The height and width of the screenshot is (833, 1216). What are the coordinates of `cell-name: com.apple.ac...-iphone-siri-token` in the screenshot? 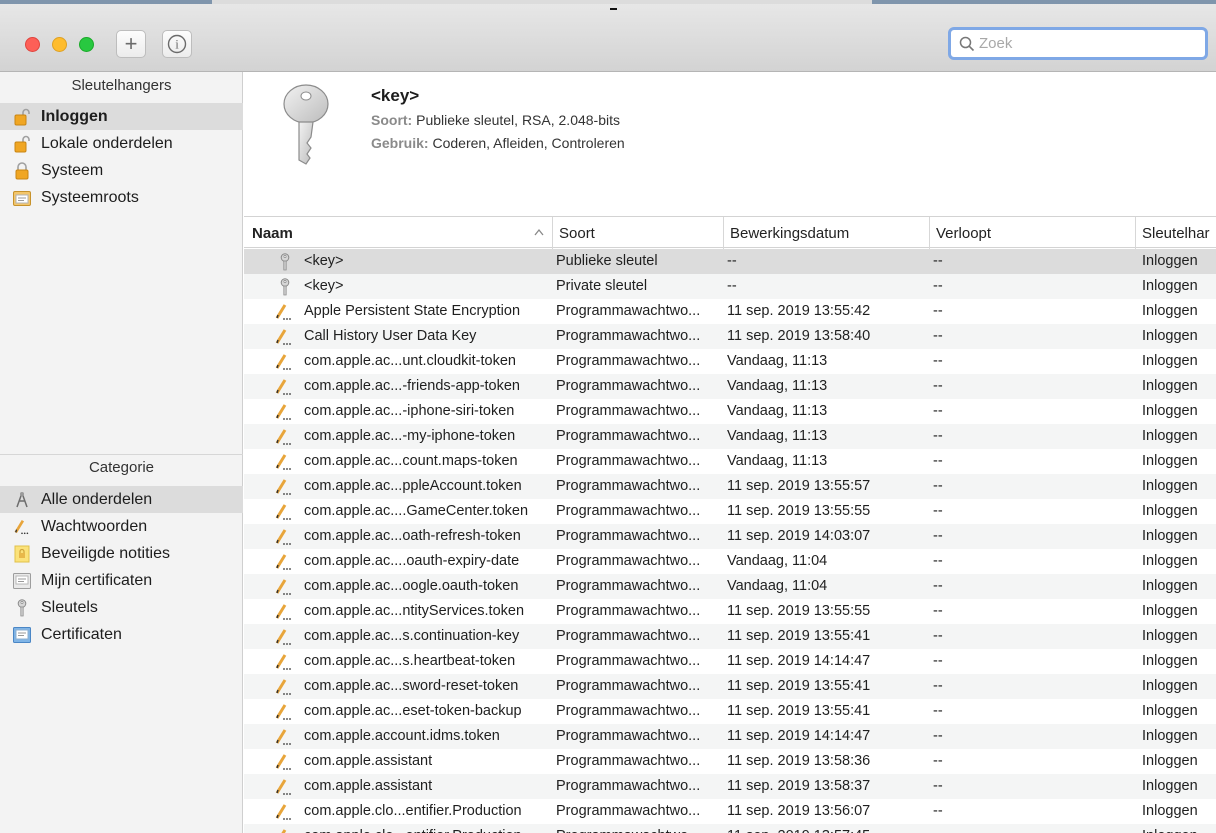 It's located at (409, 411).